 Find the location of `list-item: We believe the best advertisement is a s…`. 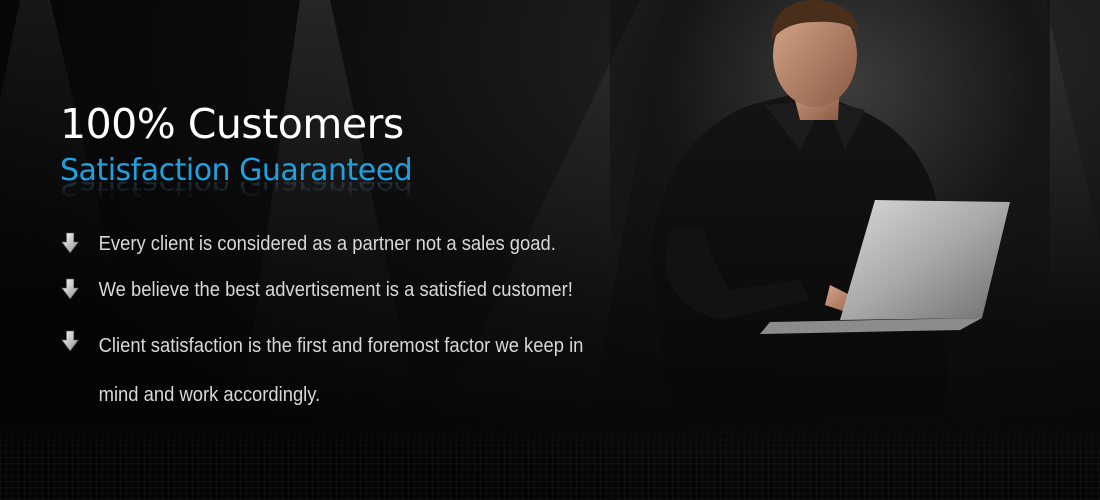

list-item: We believe the best advertisement is a s… is located at coordinates (355, 290).